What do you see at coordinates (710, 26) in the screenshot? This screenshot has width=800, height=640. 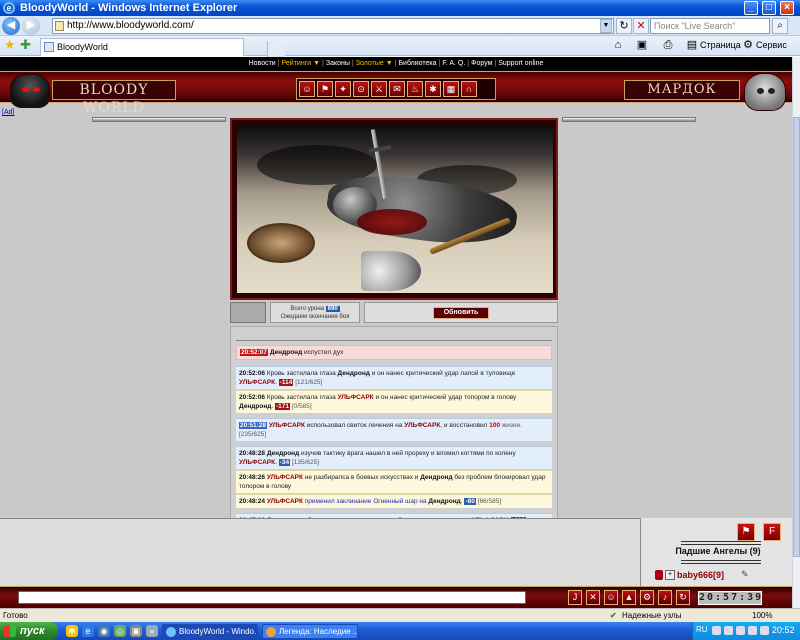 I see `search-input: Поиск "Live Search"` at bounding box center [710, 26].